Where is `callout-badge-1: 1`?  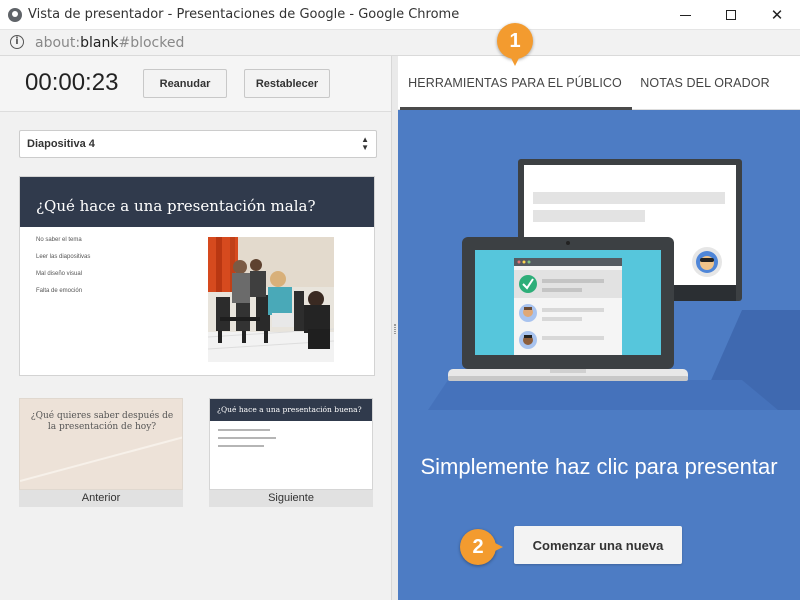 callout-badge-1: 1 is located at coordinates (515, 44).